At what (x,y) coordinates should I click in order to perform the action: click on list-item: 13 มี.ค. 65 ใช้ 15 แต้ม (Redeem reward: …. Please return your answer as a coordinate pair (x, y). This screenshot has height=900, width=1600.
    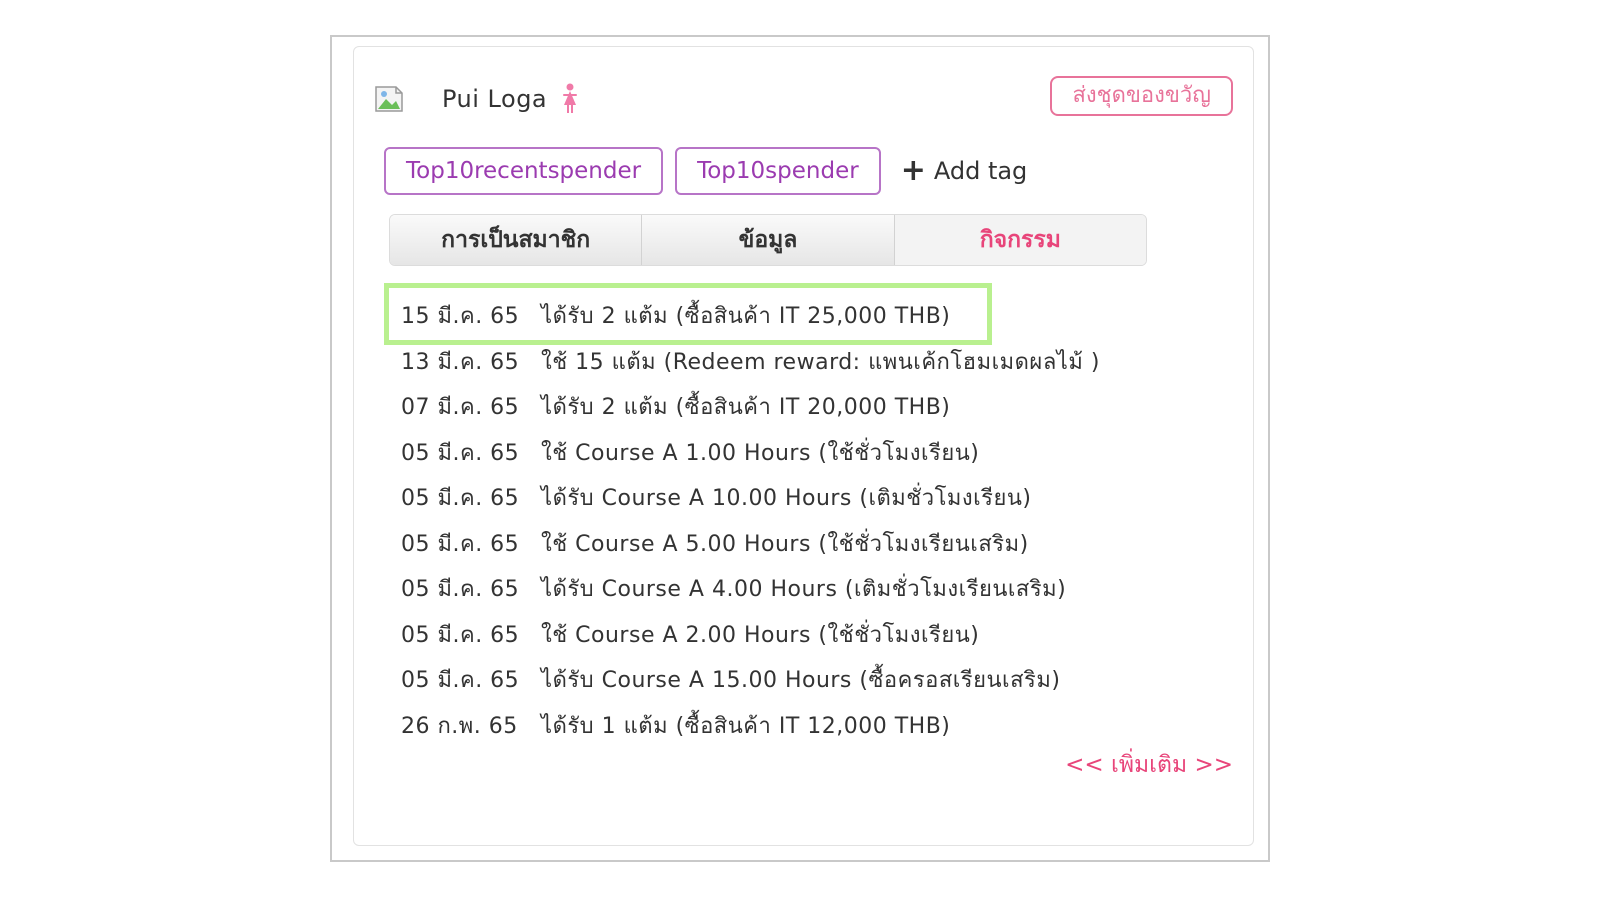
    Looking at the image, I should click on (750, 362).